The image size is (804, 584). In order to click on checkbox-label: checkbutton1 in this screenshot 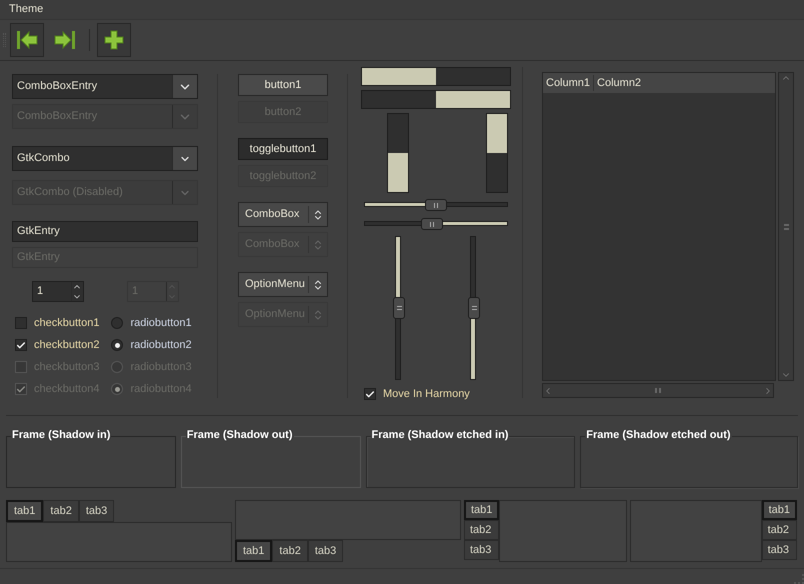, I will do `click(67, 323)`.